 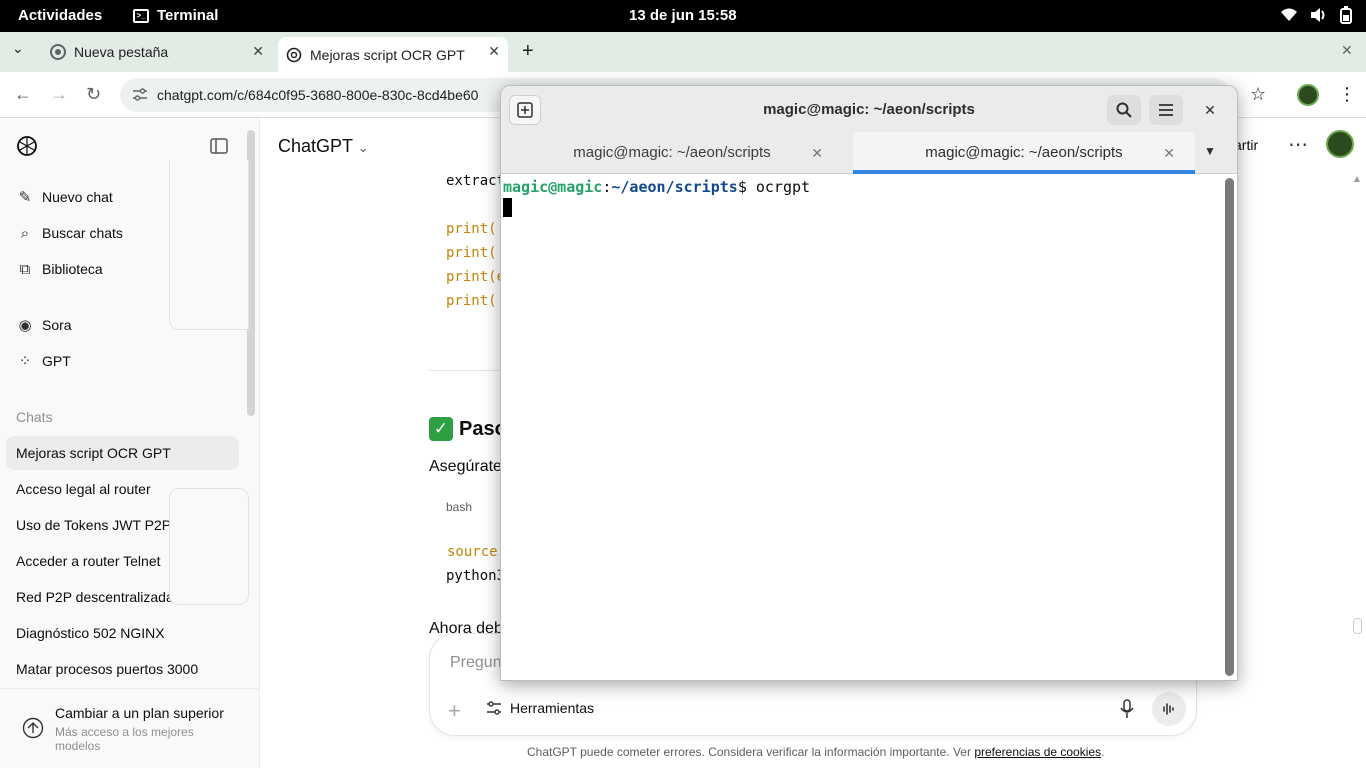 I want to click on sidebar-item-gpt: ⁘ GPT, so click(x=122, y=361).